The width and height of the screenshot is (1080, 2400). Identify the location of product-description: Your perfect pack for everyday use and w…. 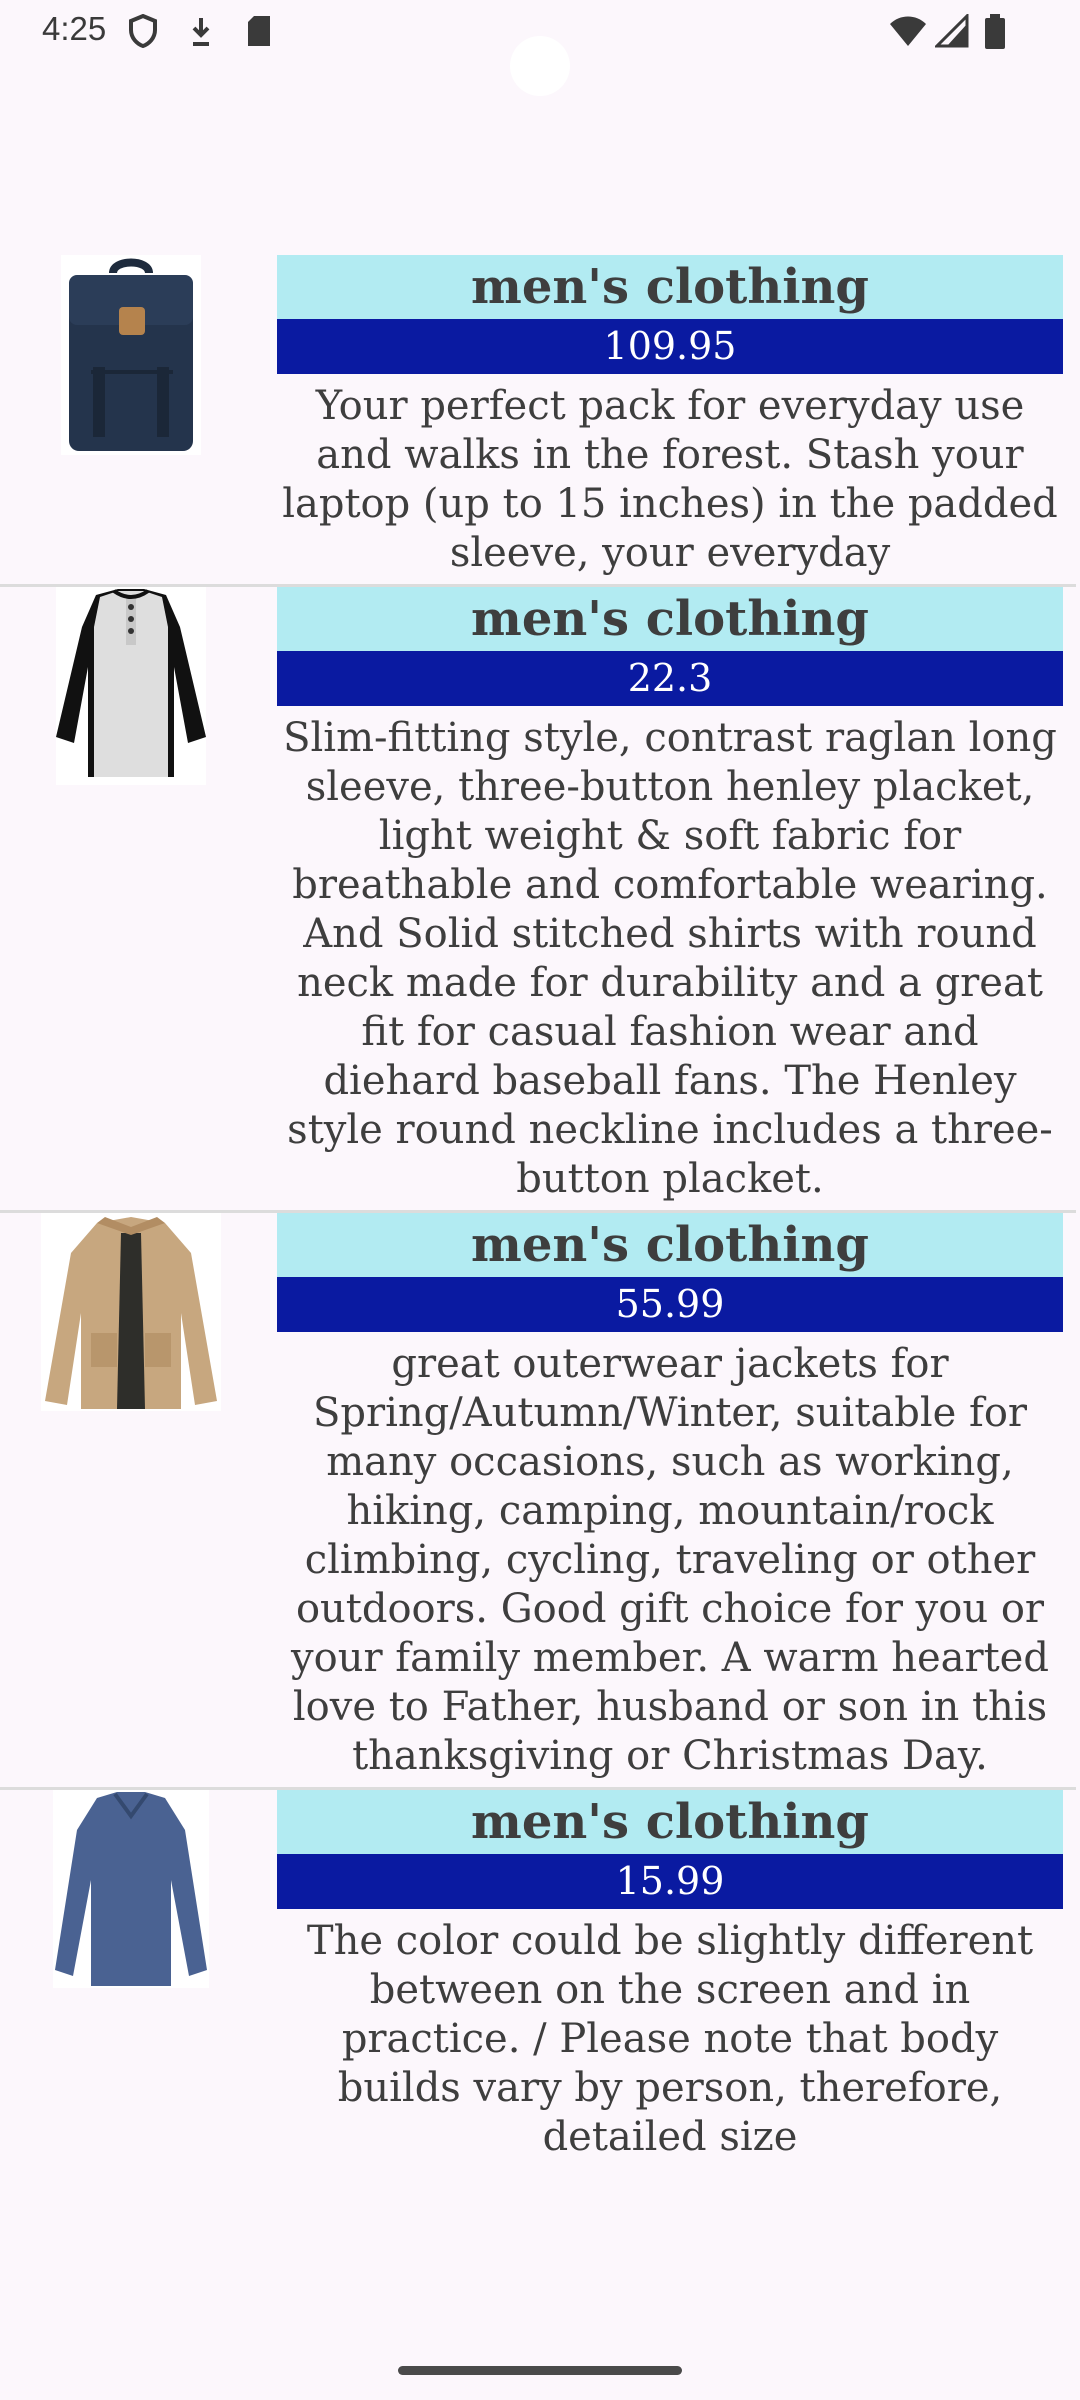
(670, 479).